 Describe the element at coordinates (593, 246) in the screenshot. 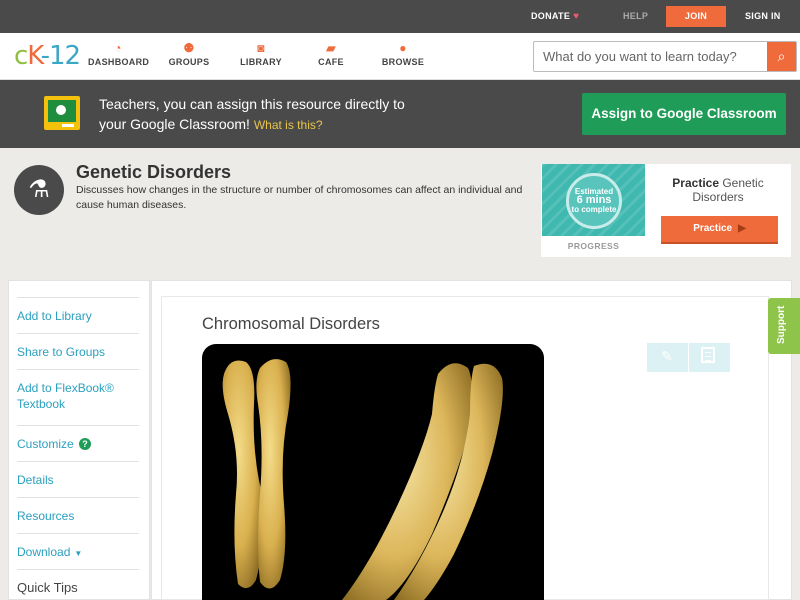

I see `progress-label: PROGRESS` at that location.